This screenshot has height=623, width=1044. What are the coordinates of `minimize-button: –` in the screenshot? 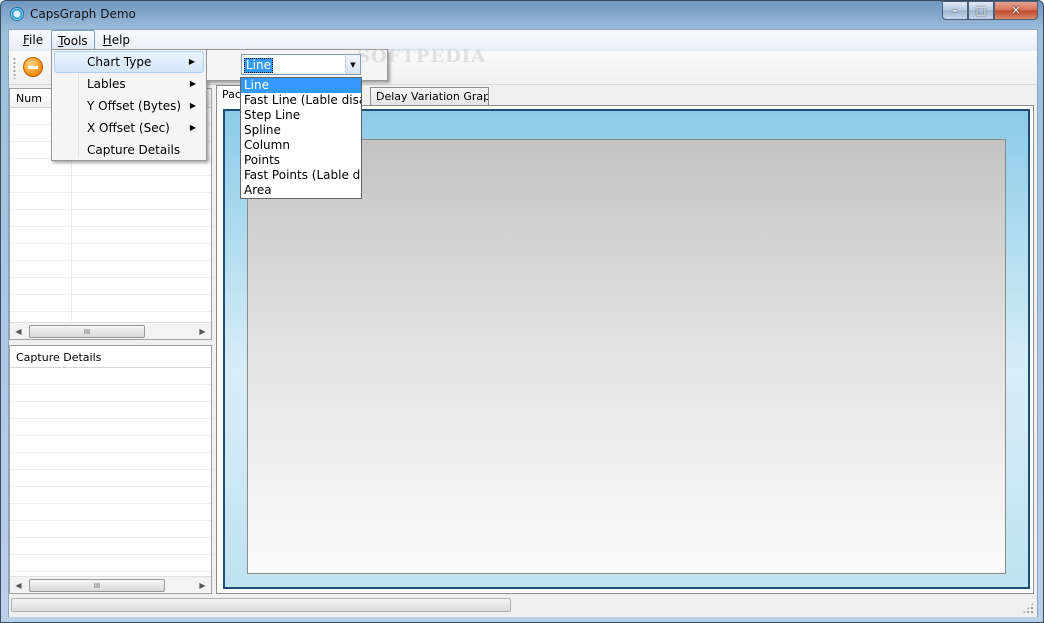 It's located at (955, 10).